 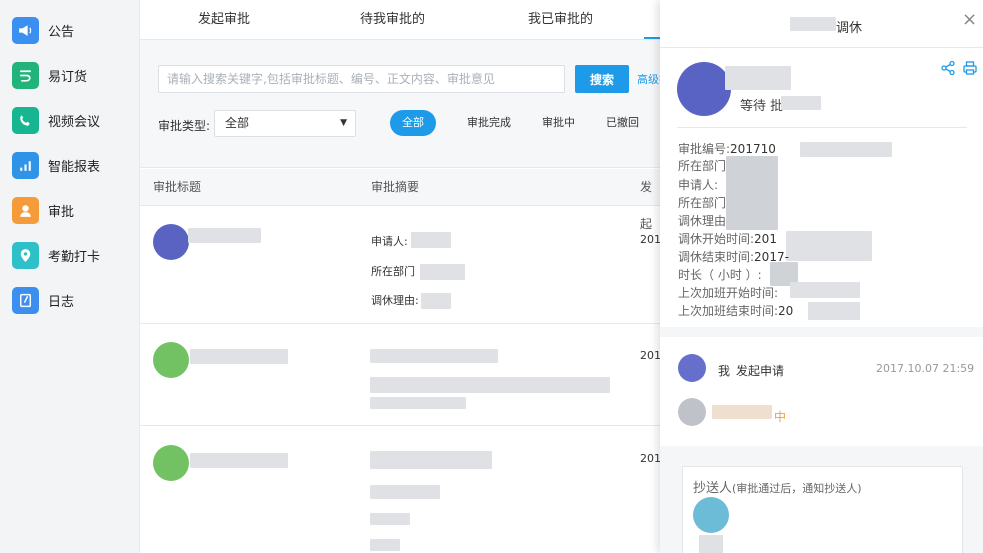 I want to click on sidebar-item-log: 日志, so click(x=70, y=300).